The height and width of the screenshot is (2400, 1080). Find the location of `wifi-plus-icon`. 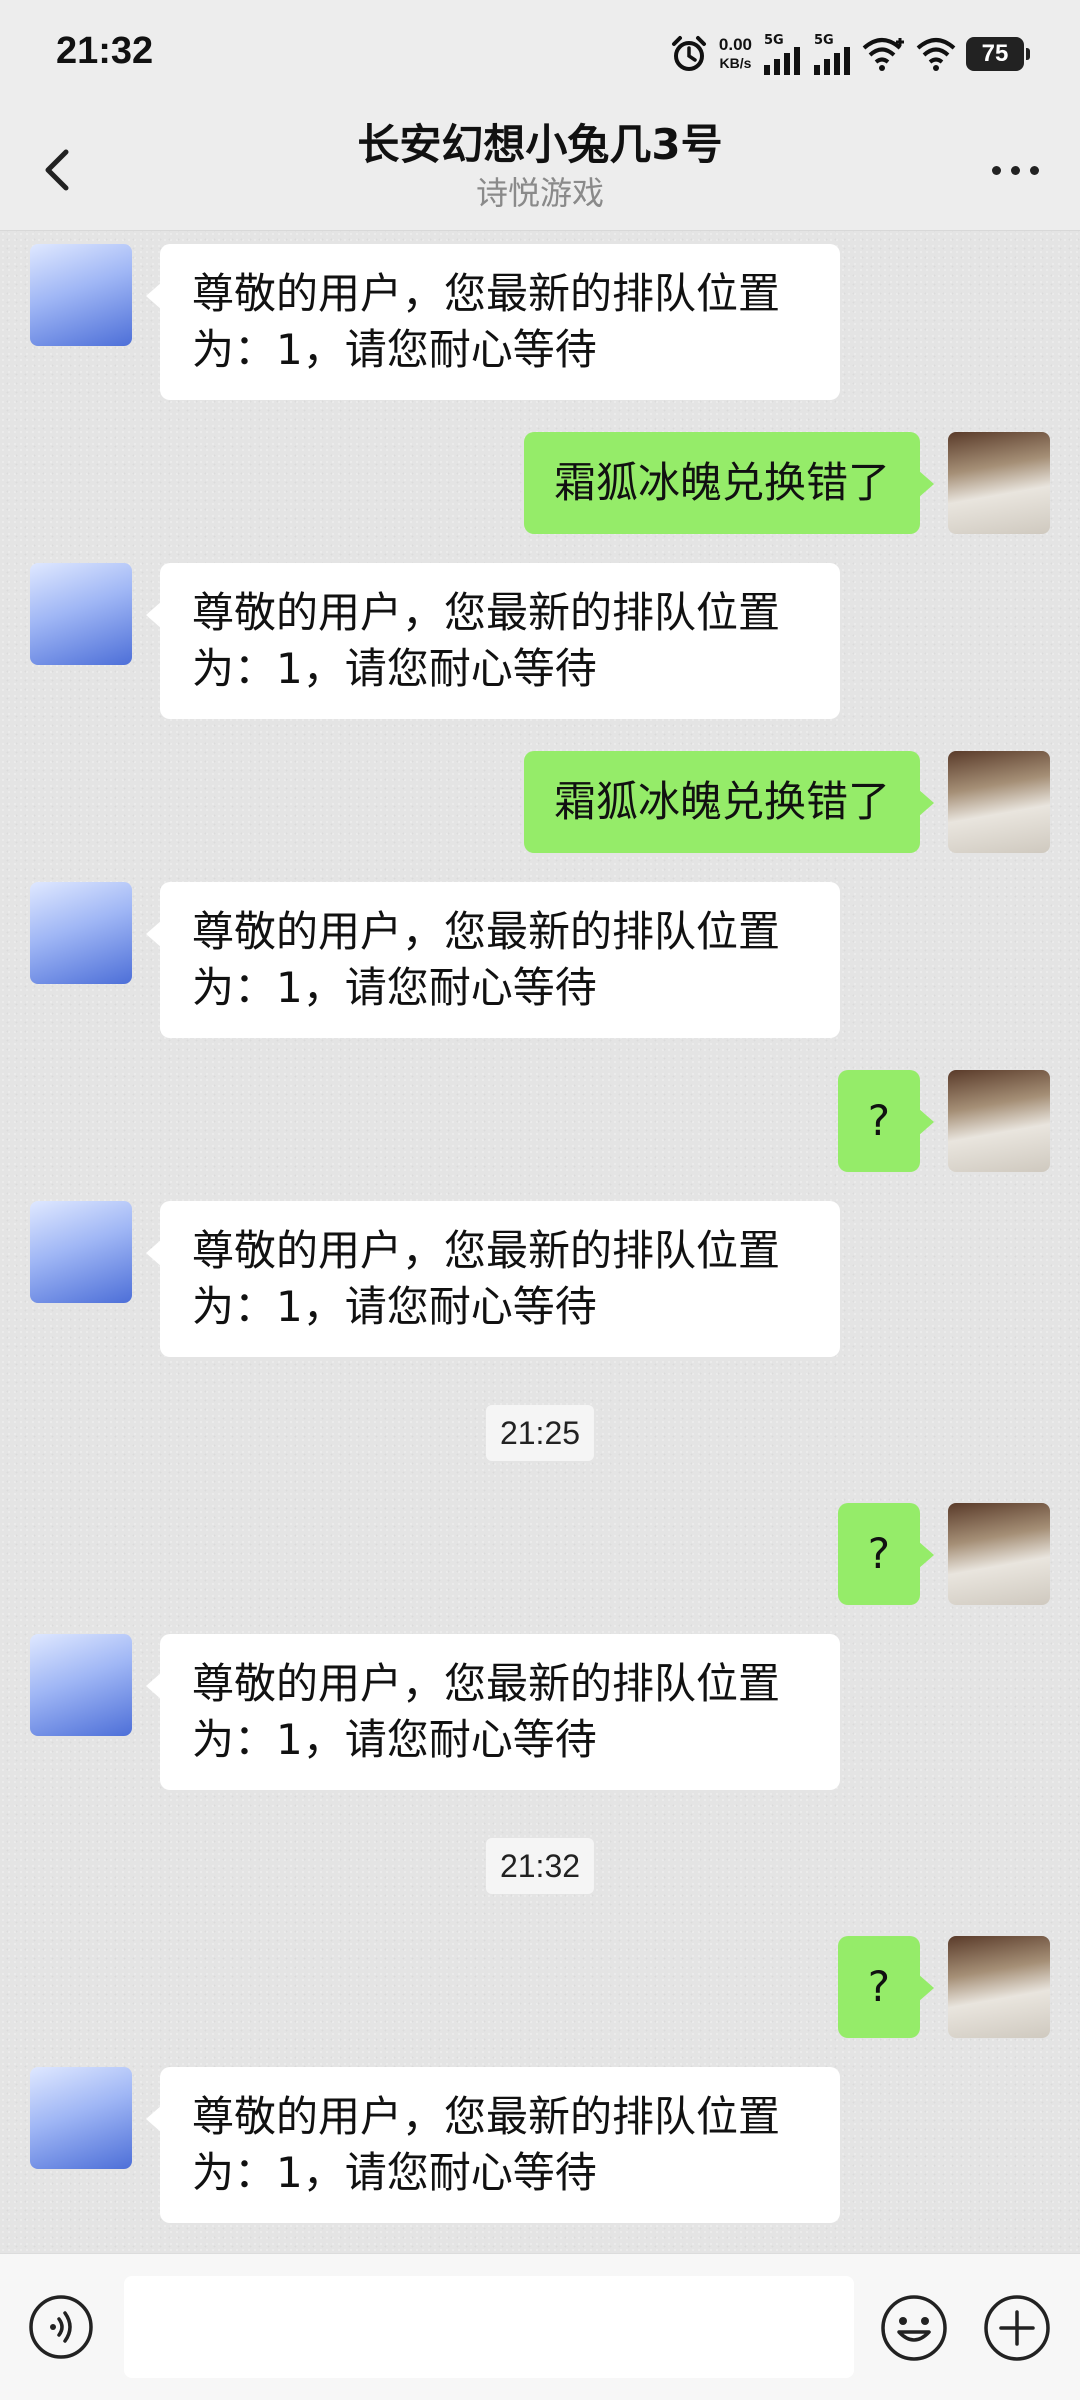

wifi-plus-icon is located at coordinates (883, 54).